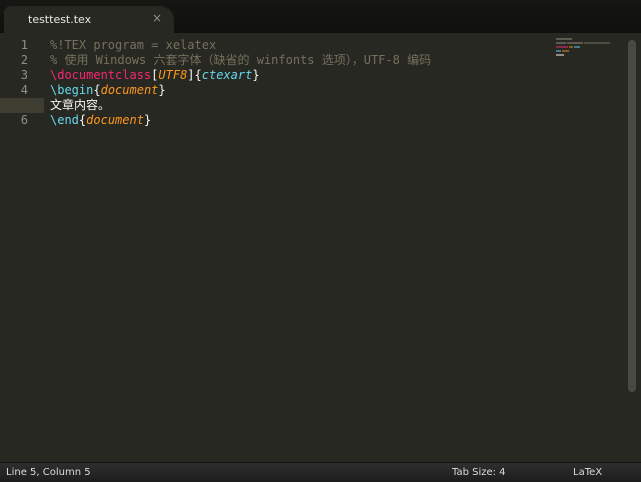 The height and width of the screenshot is (482, 641). What do you see at coordinates (48, 472) in the screenshot?
I see `cursor-position: Line 5, Column 5` at bounding box center [48, 472].